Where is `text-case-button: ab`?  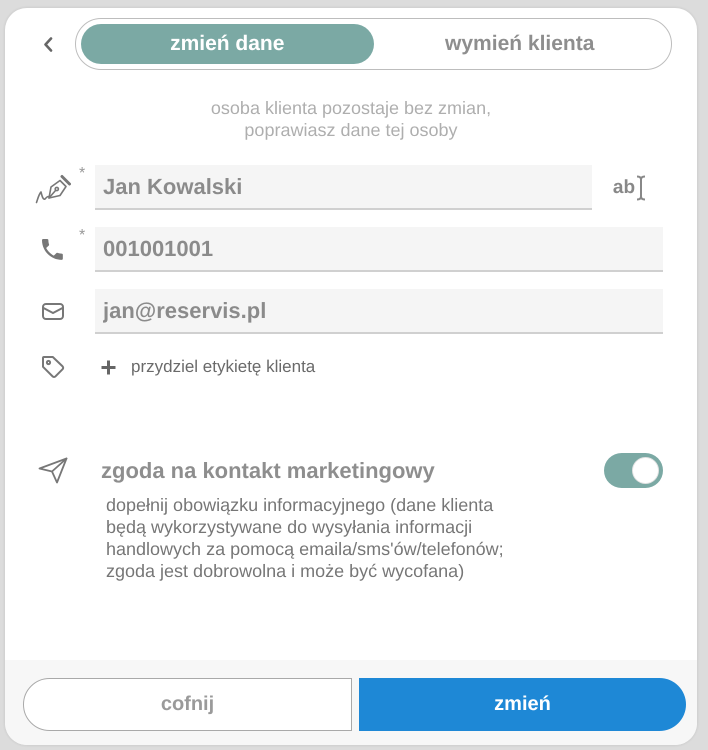 text-case-button: ab is located at coordinates (627, 187).